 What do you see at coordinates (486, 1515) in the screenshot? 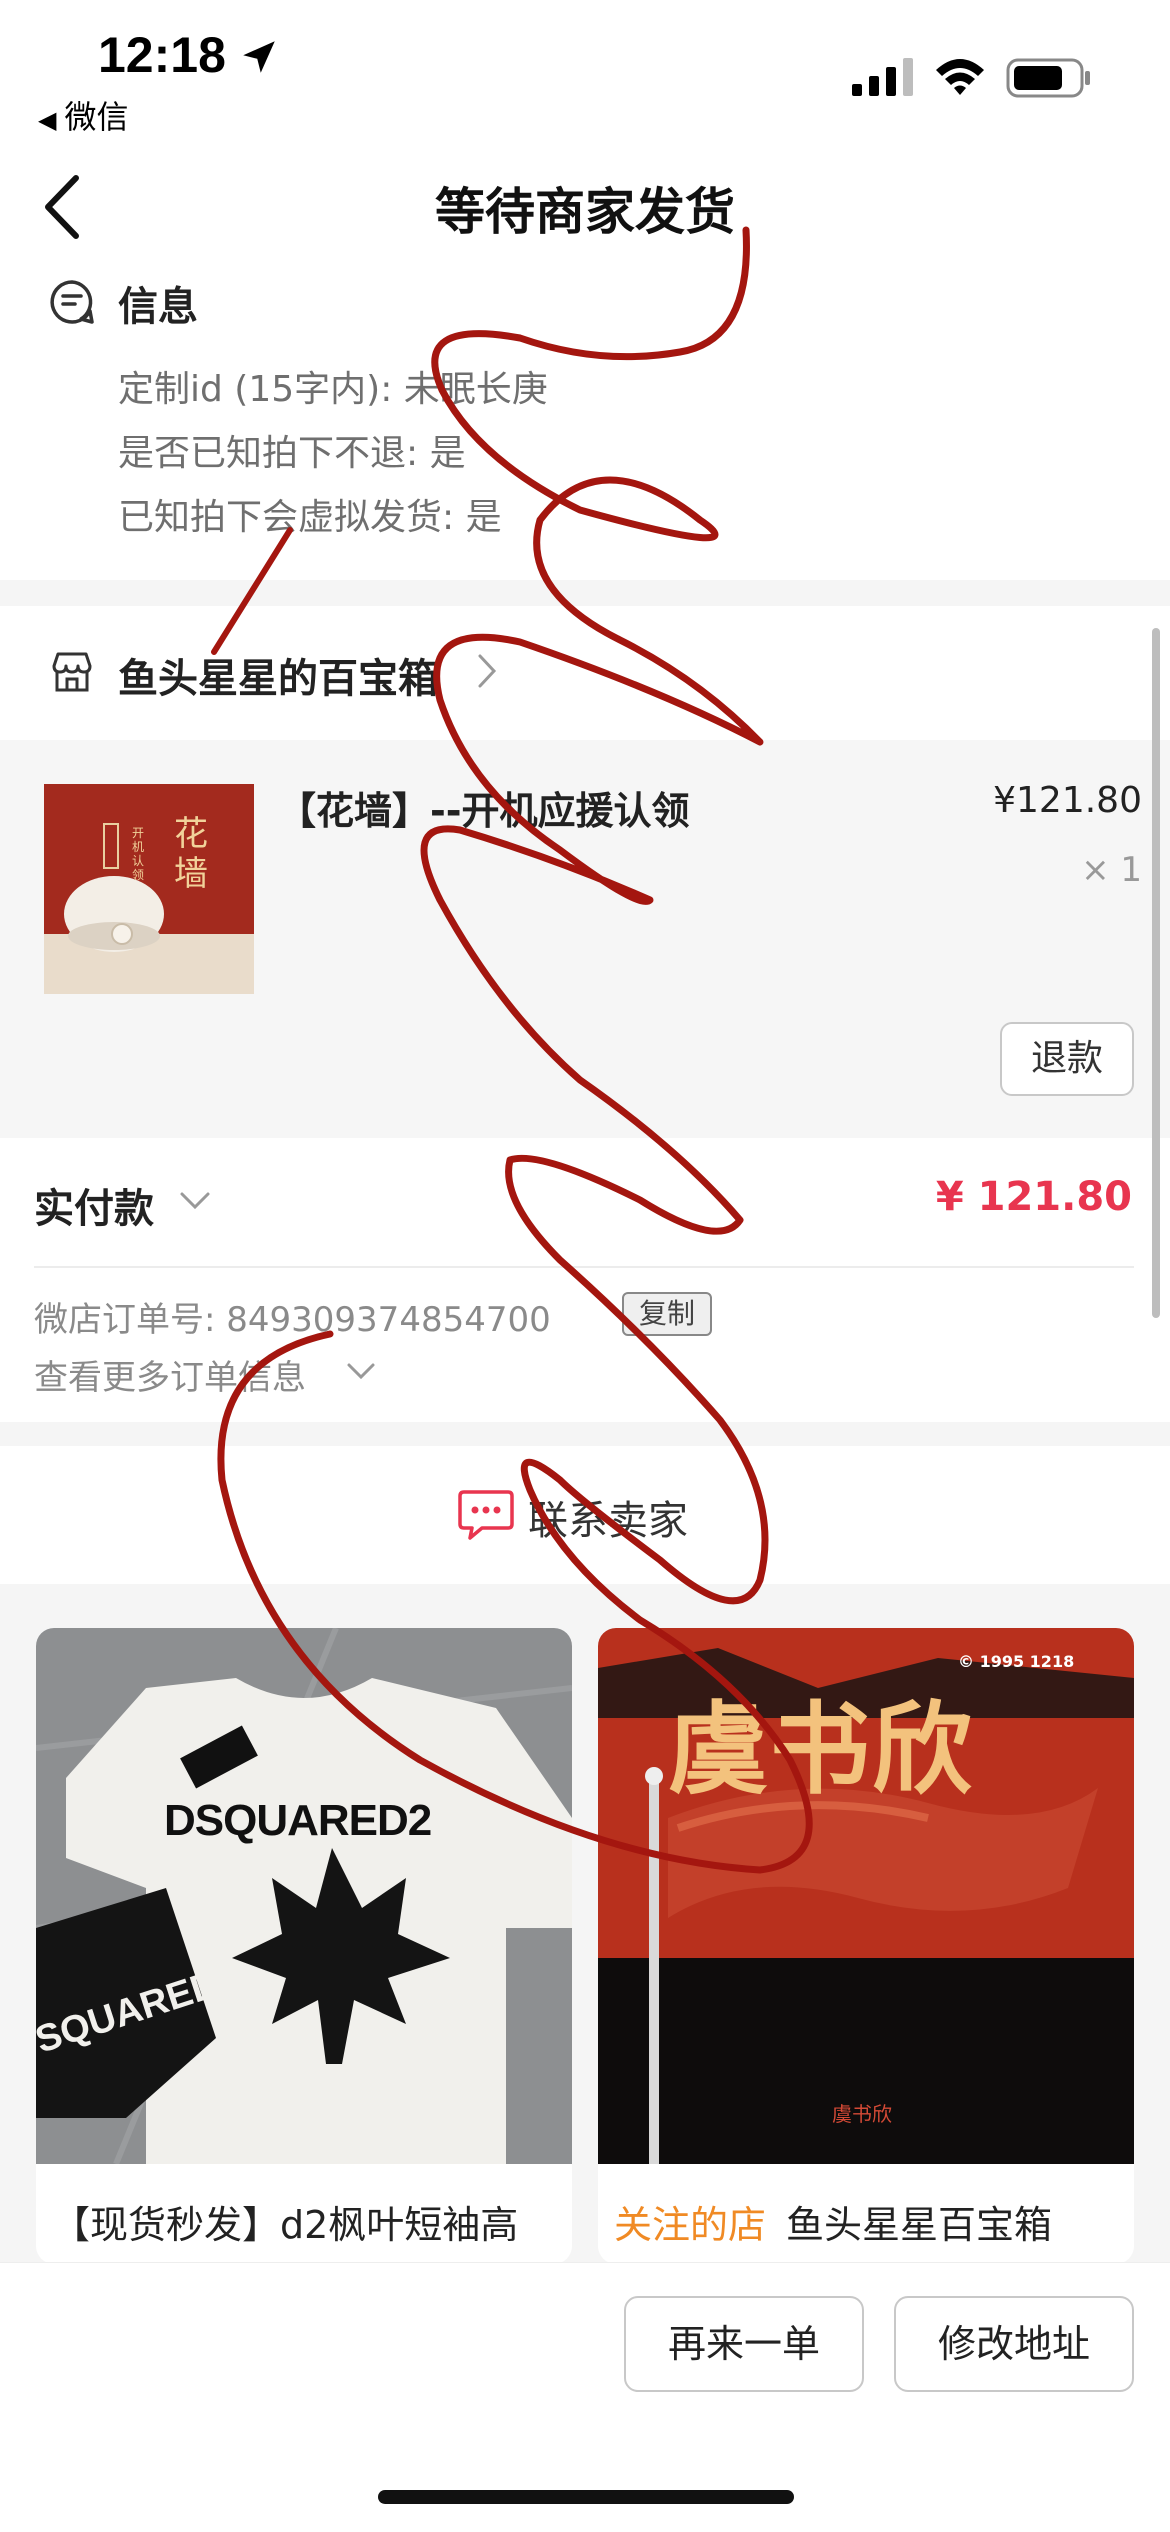
I see `chat-bubble-icon` at bounding box center [486, 1515].